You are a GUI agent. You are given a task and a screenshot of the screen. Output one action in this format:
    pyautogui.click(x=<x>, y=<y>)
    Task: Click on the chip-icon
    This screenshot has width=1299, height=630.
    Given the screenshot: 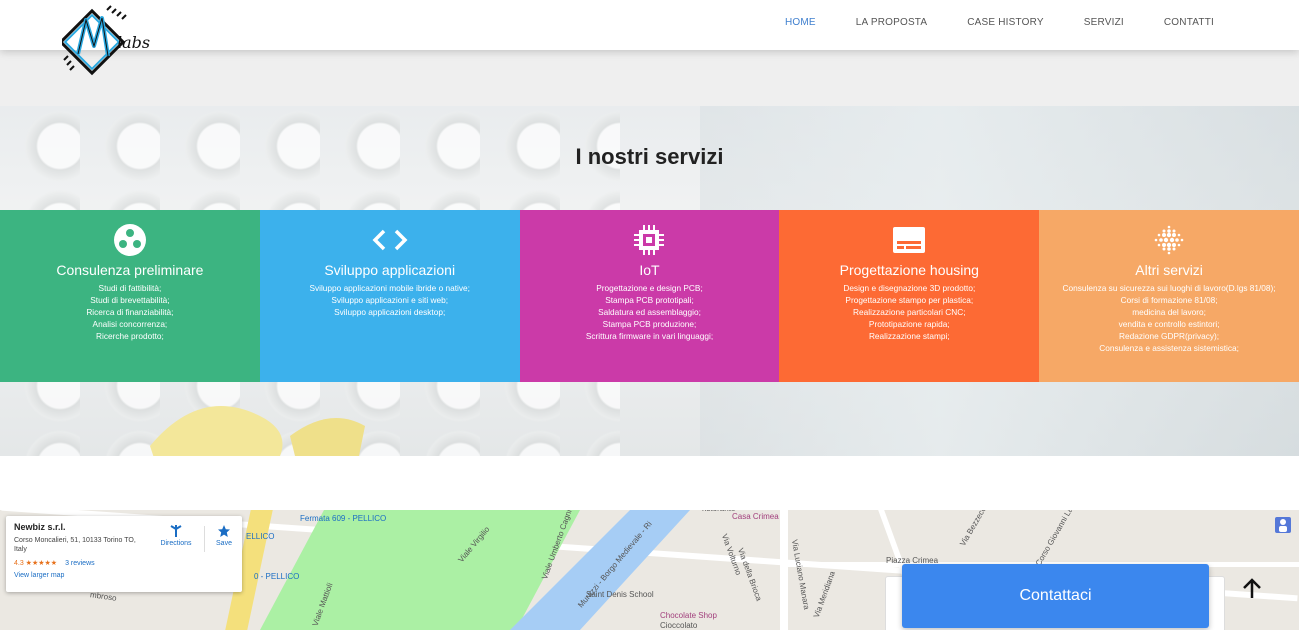 What is the action you would take?
    pyautogui.click(x=649, y=240)
    